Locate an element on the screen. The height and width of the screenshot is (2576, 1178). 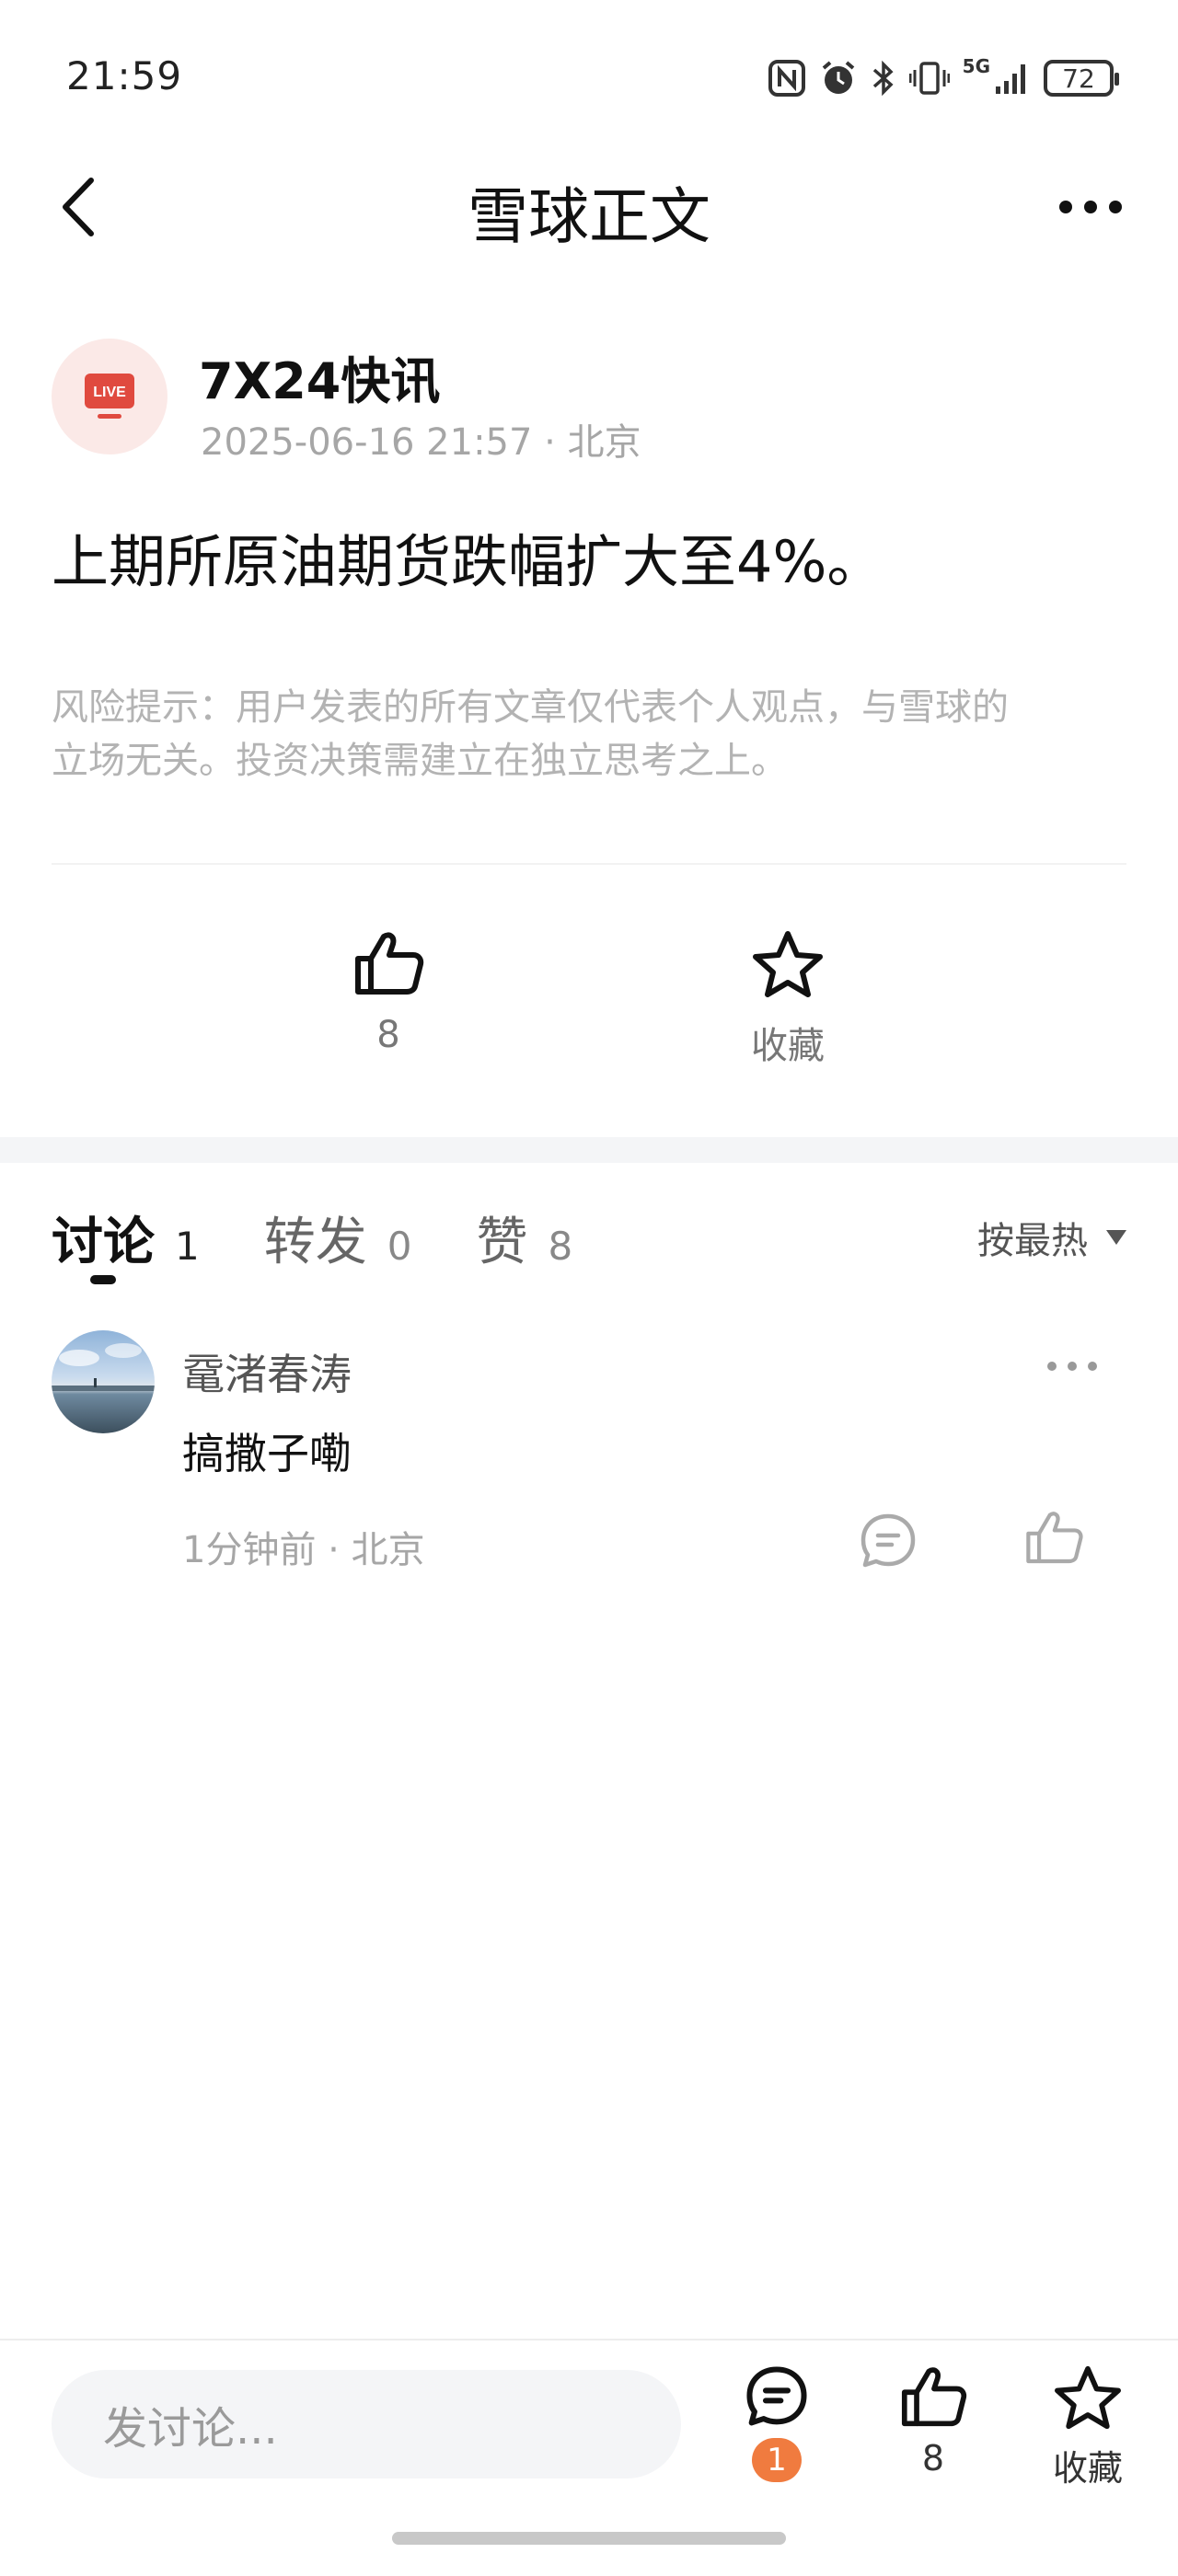
status-icons: 5G 72 is located at coordinates (943, 78).